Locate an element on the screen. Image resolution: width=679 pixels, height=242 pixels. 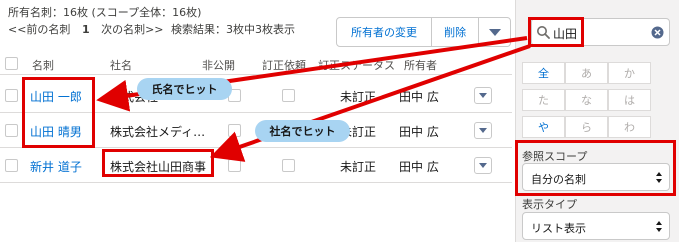
col-header-private: 非公開 is located at coordinates (218, 65).